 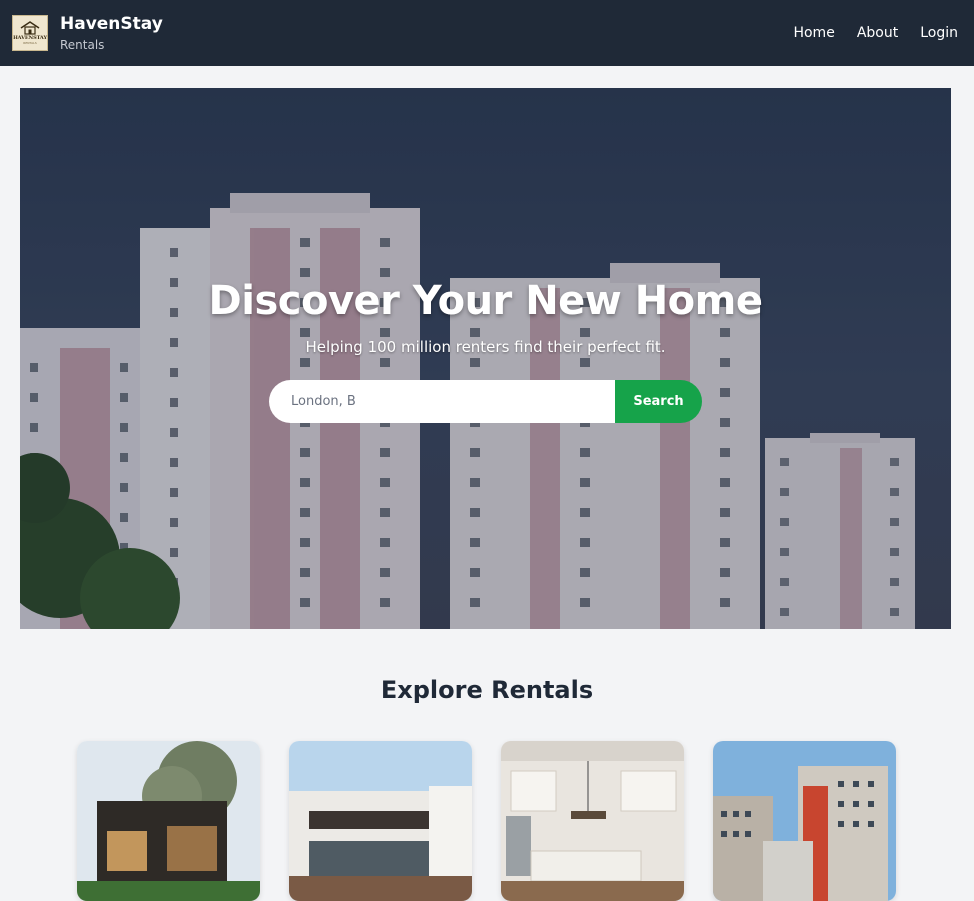 I want to click on brand-logo: HAVENSTAY RENTALS, so click(x=30, y=33).